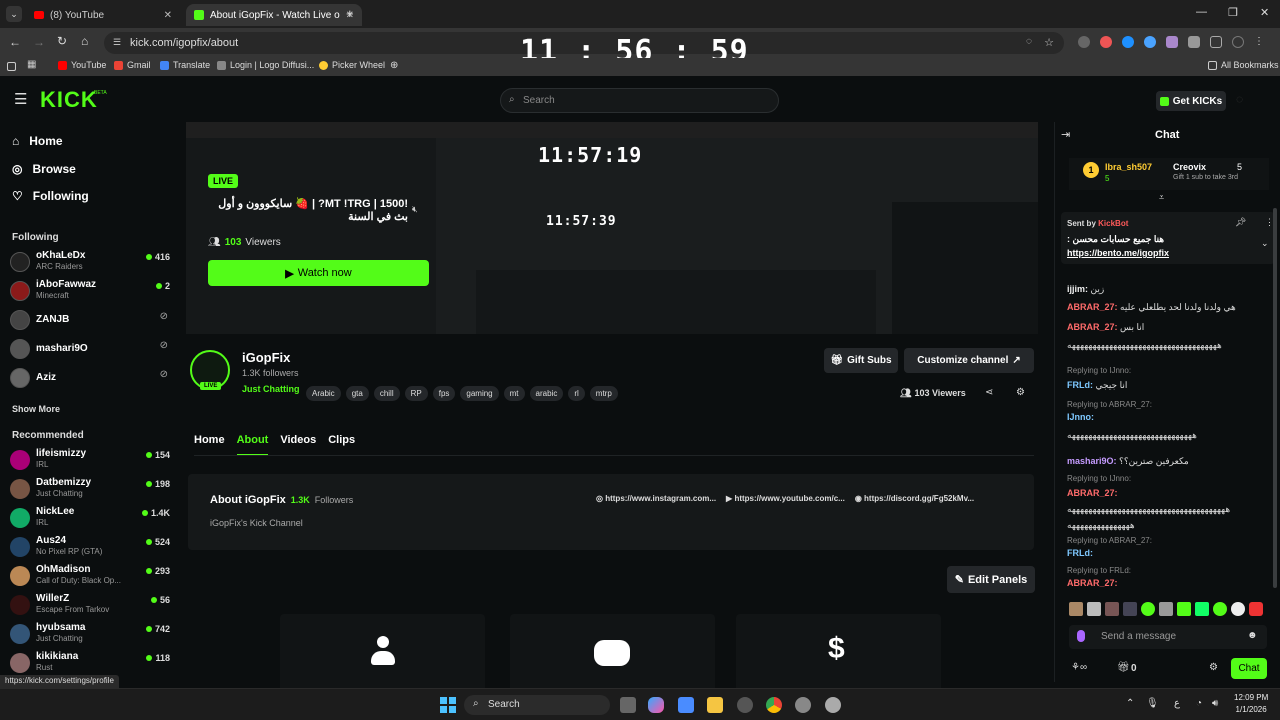 The width and height of the screenshot is (1280, 720). Describe the element at coordinates (357, 393) in the screenshot. I see `channel-tag: gta` at that location.